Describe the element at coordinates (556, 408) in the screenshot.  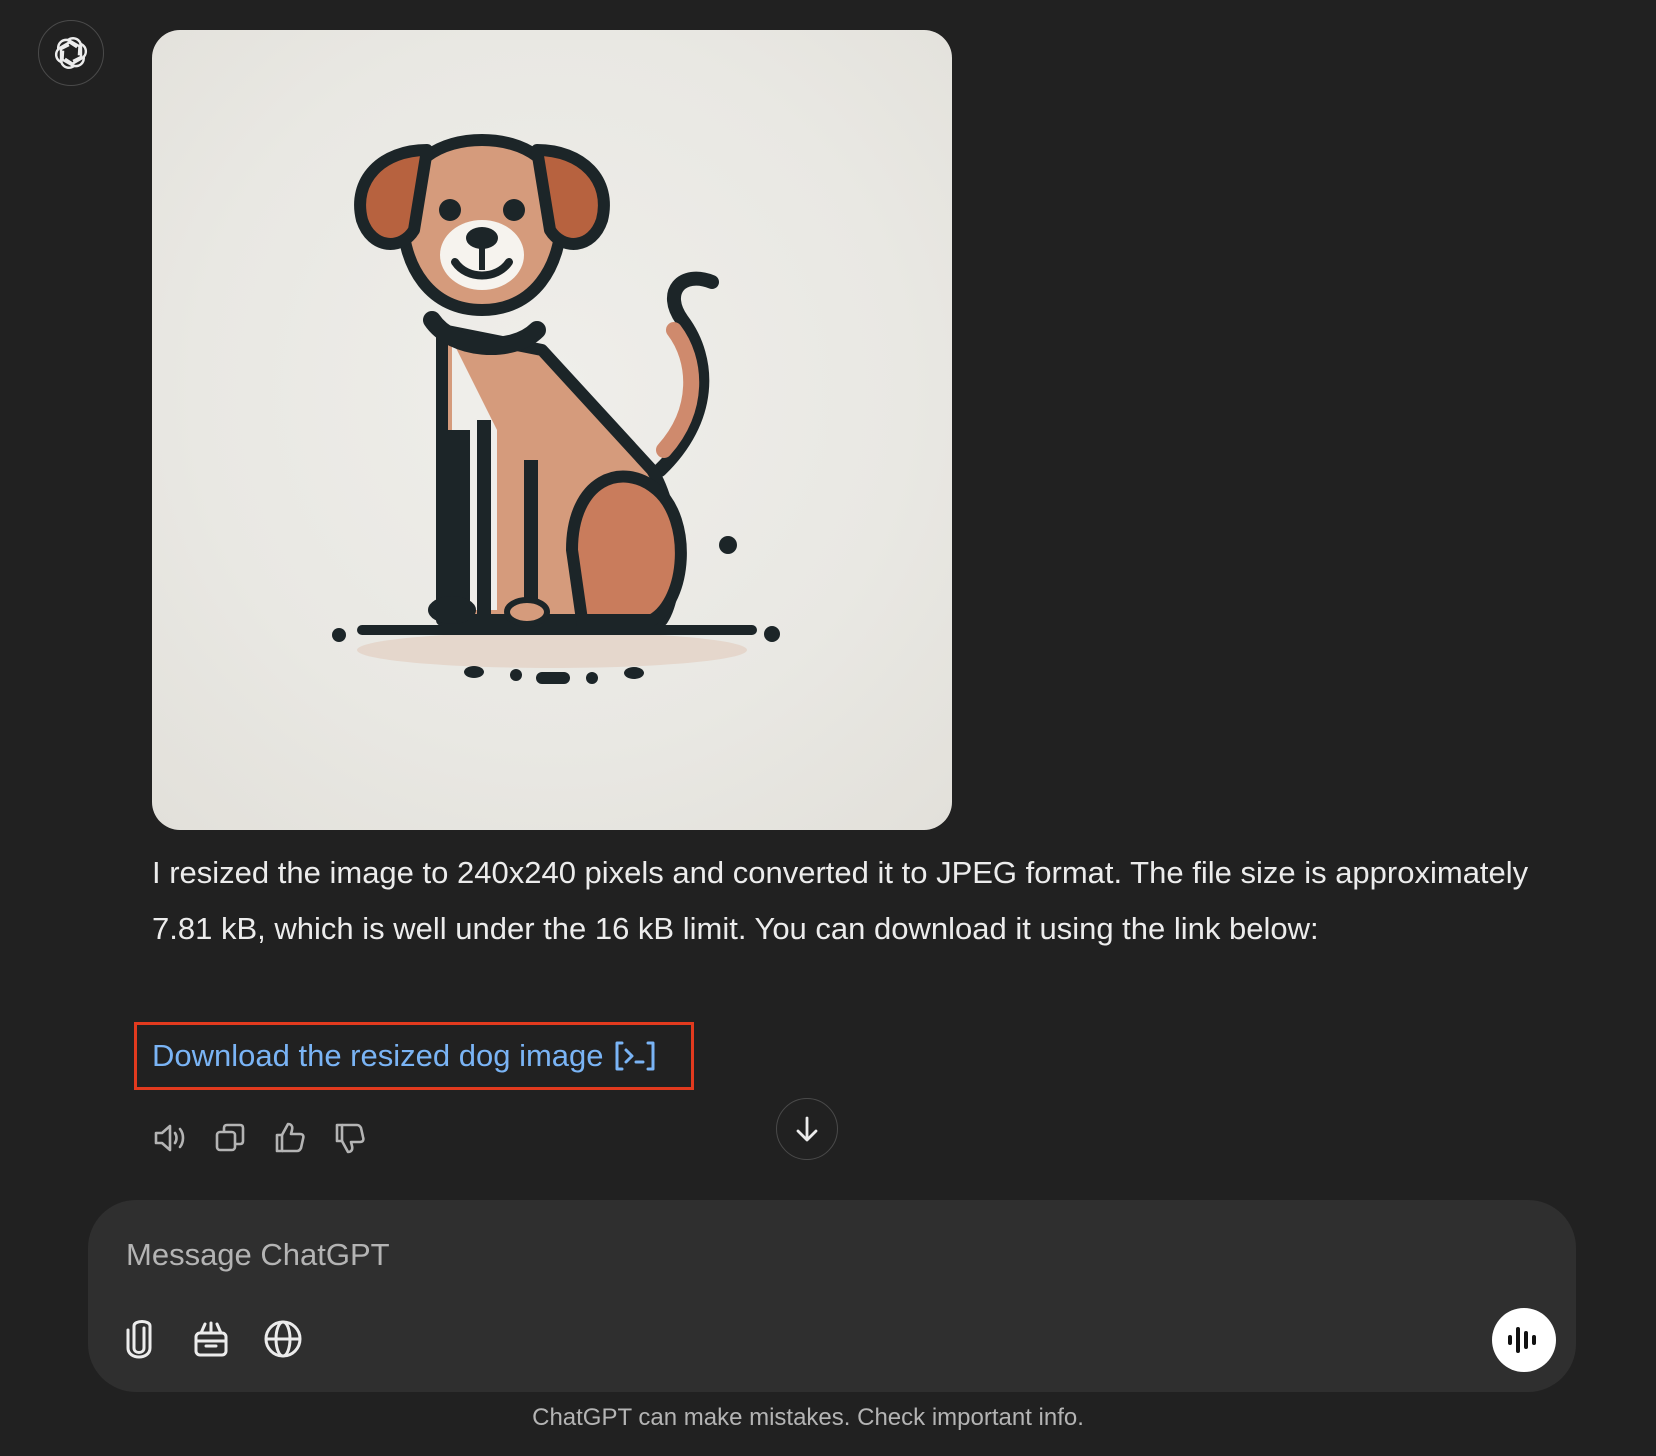
I see `dog-illustration` at that location.